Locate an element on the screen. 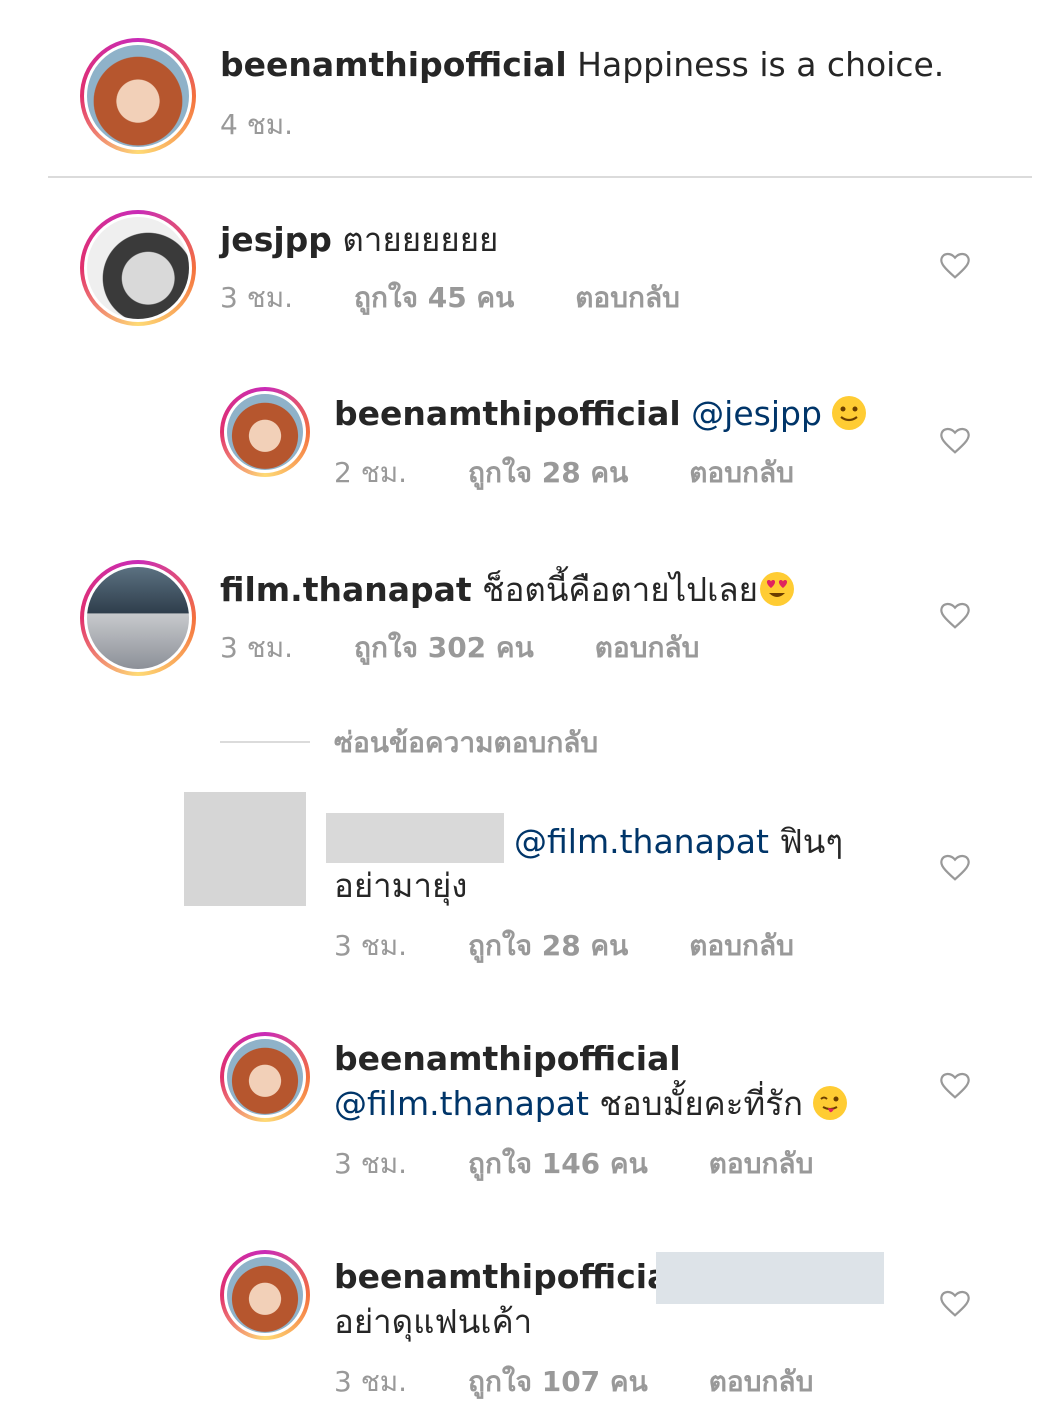 Image resolution: width=1061 pixels, height=1410 pixels. reply-meta: 3 ชม. ถูกใจ 107 คน ตอบกลับ is located at coordinates (599, 1382).